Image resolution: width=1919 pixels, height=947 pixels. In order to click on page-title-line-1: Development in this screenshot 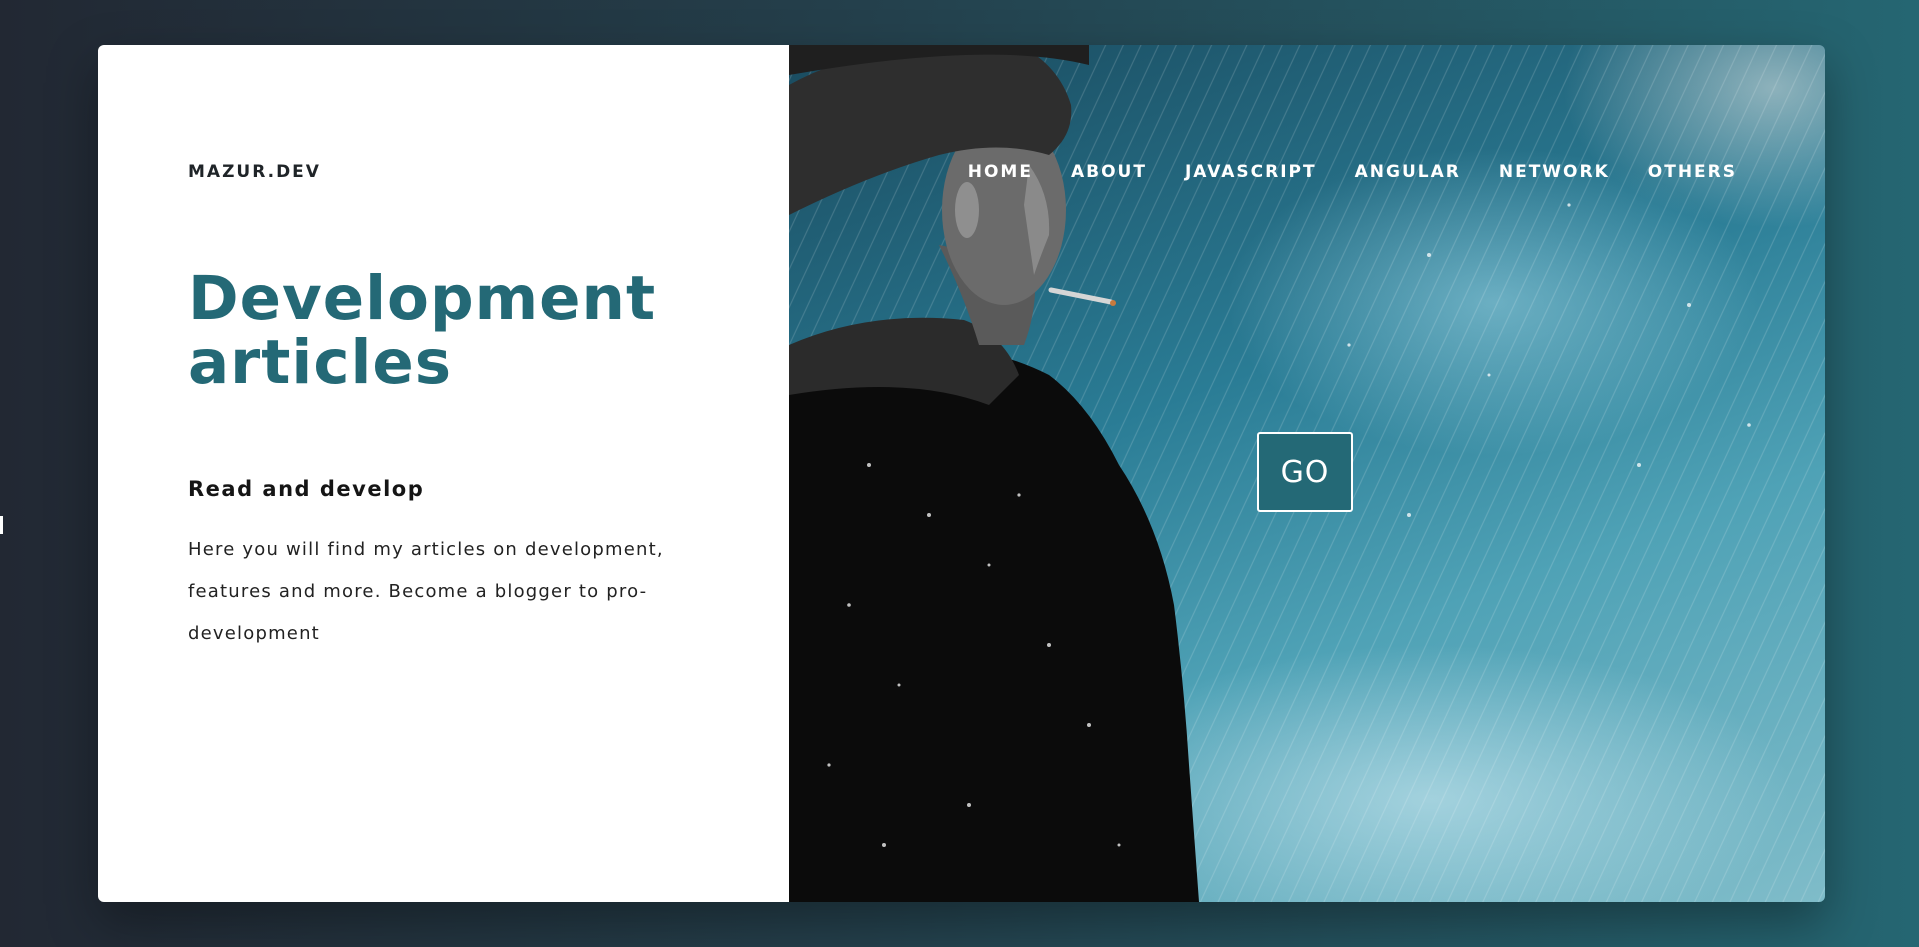, I will do `click(422, 298)`.